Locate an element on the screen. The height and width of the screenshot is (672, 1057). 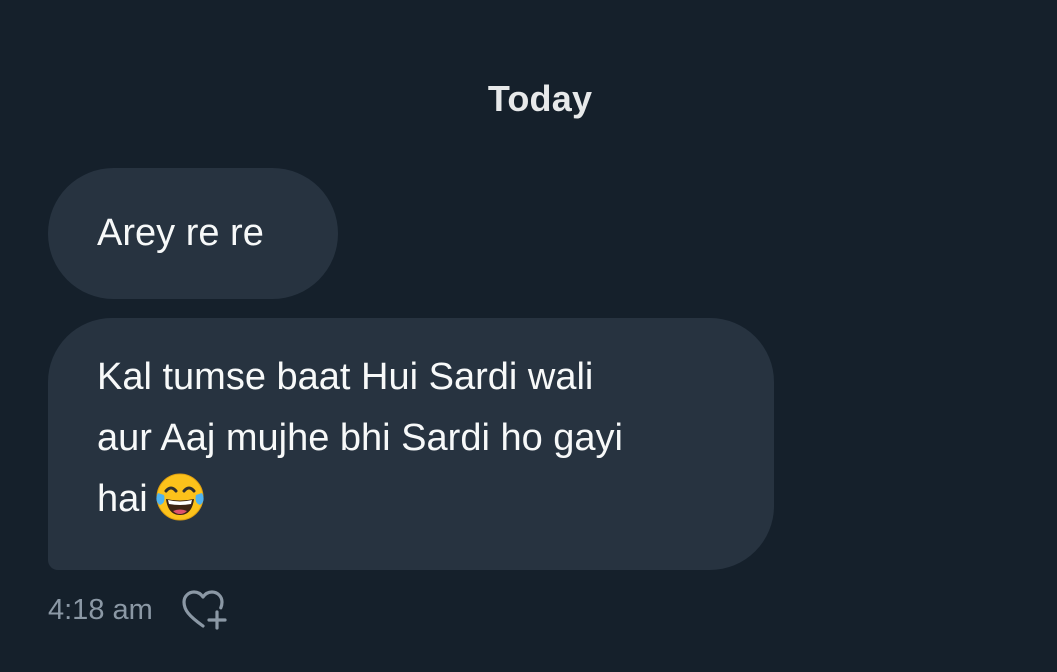
date-separator: Today is located at coordinates (540, 98).